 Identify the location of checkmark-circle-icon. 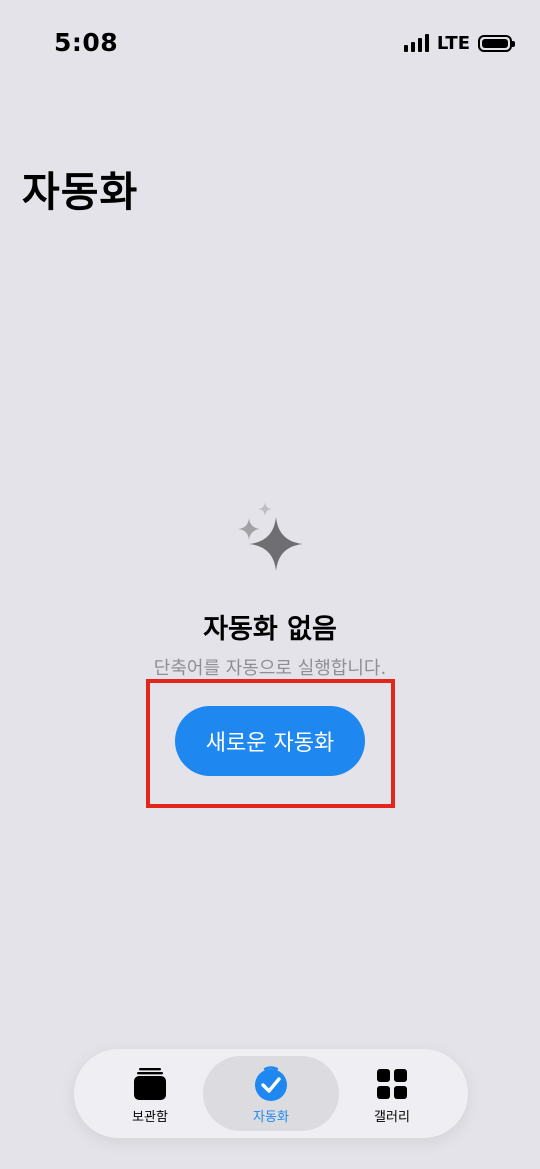
(271, 1083).